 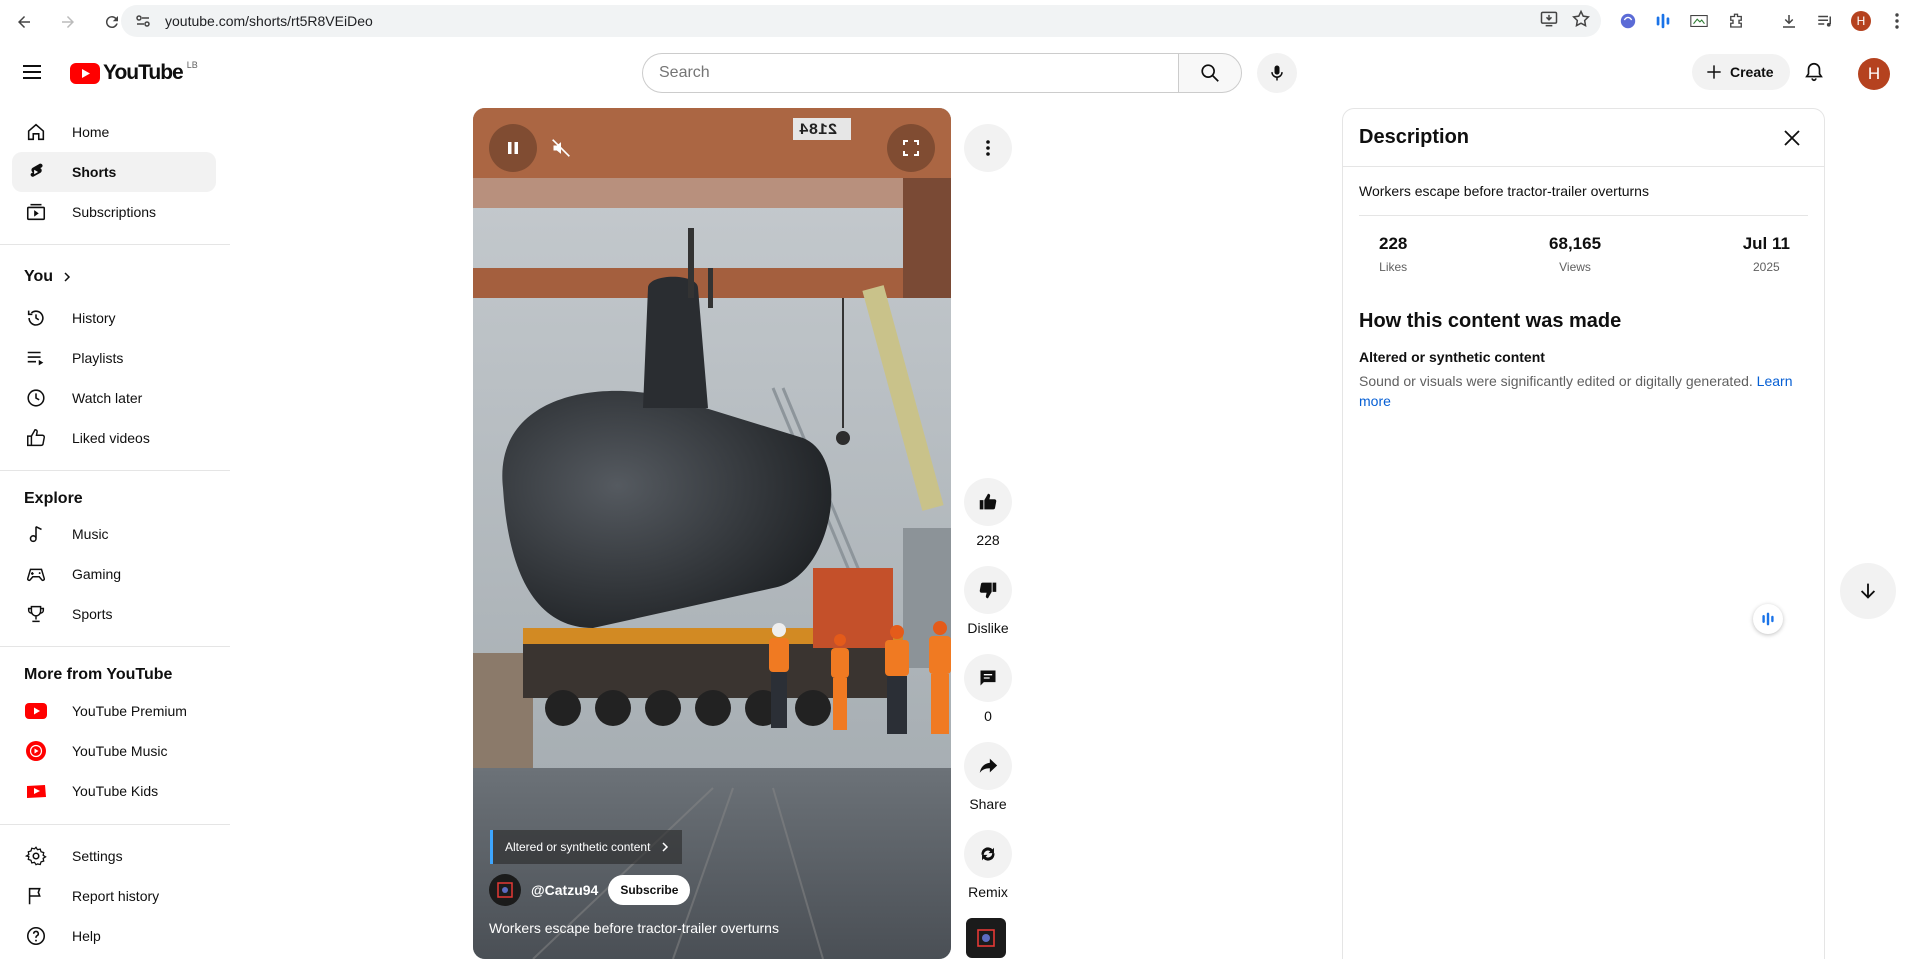 What do you see at coordinates (988, 689) in the screenshot?
I see `comments-button: 0` at bounding box center [988, 689].